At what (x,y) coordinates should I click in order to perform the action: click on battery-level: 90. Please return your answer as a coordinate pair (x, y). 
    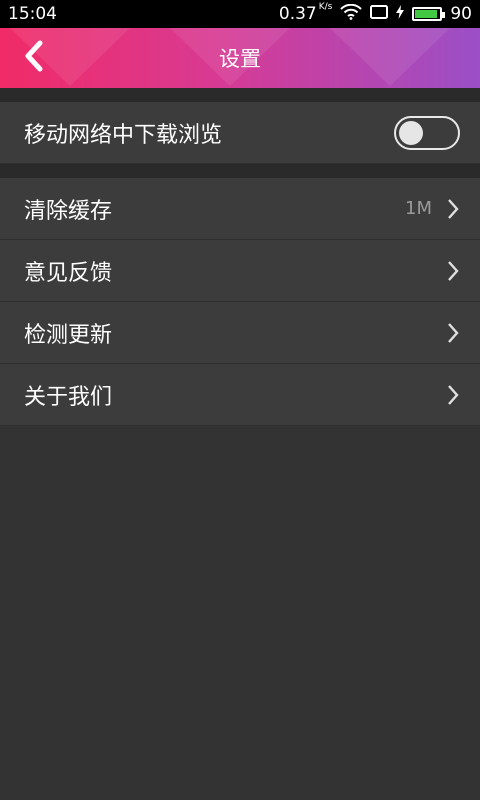
    Looking at the image, I should click on (461, 14).